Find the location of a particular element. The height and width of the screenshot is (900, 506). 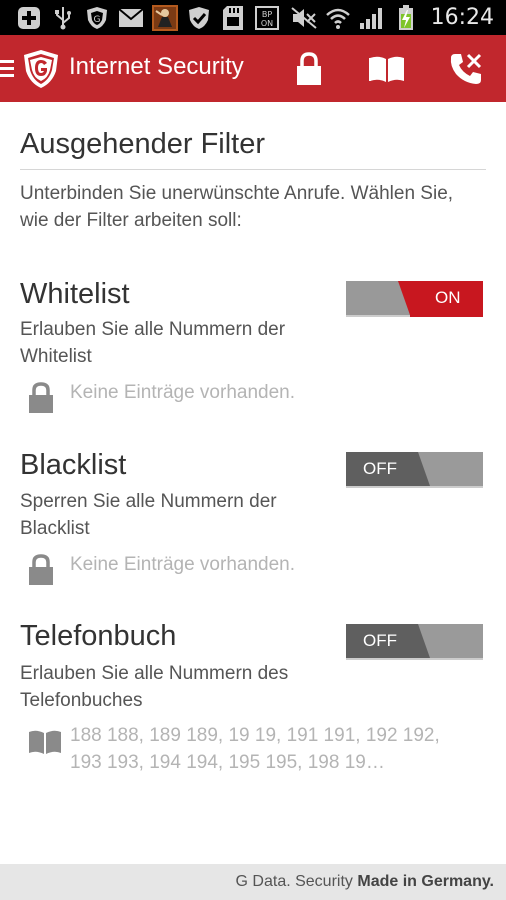

system-icons: 16:24 is located at coordinates (392, 17).